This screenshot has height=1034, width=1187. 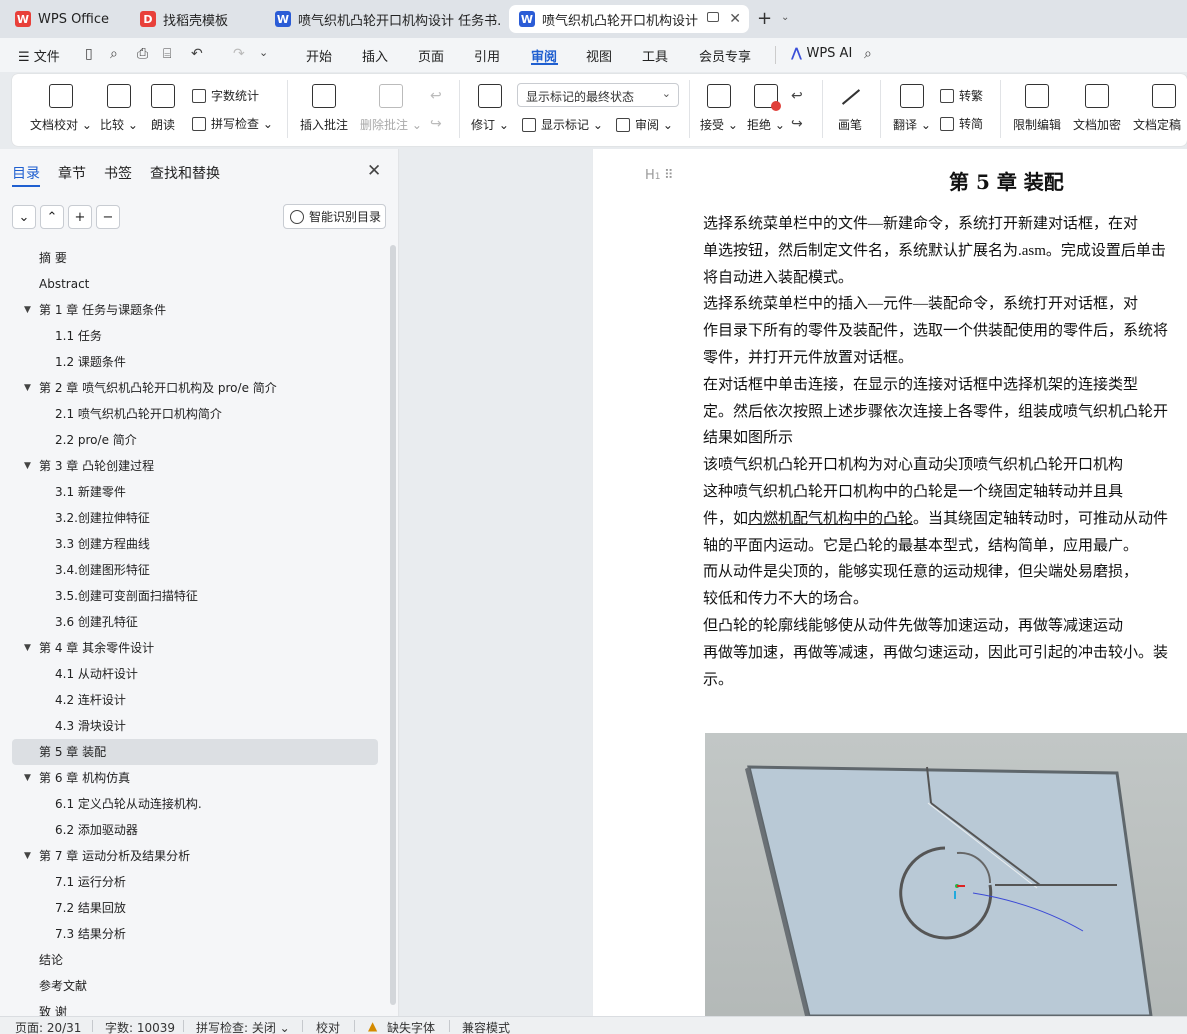 I want to click on close-icon: ✕, so click(x=374, y=171).